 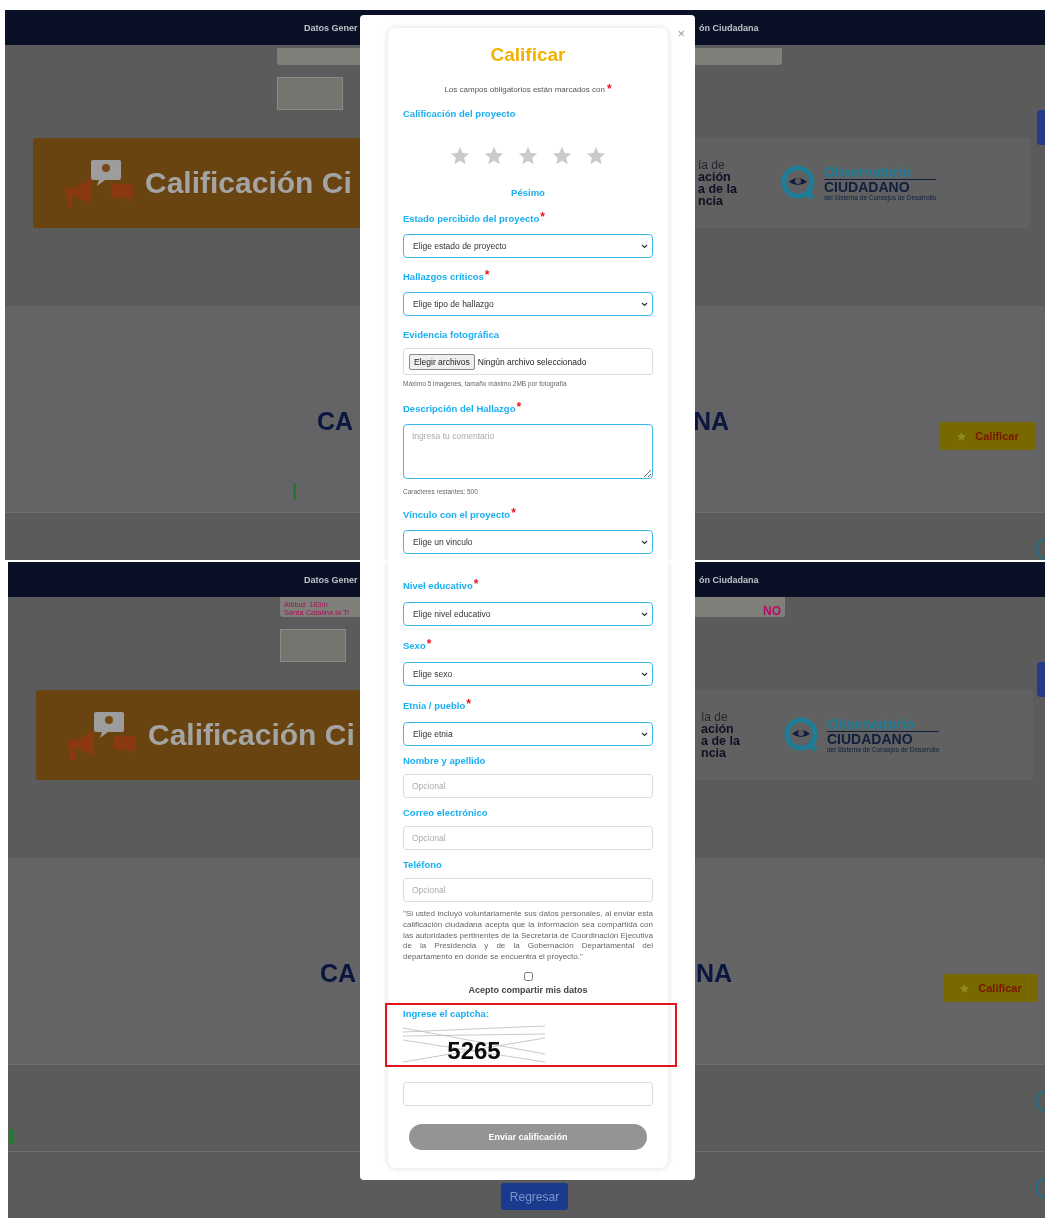 What do you see at coordinates (528, 936) in the screenshot?
I see `privacy-notice: "Si usted incluyó voluntariamente sus datos personales, al enviar esta calificación ciudadana acepta que la información sea compartida con las autoridades pertinentes de la Secretaría de Coordinación Ejecutiva de la Presidencia y de la Gobernación Departamental del departamento en donde se encuentra el proyecto."` at bounding box center [528, 936].